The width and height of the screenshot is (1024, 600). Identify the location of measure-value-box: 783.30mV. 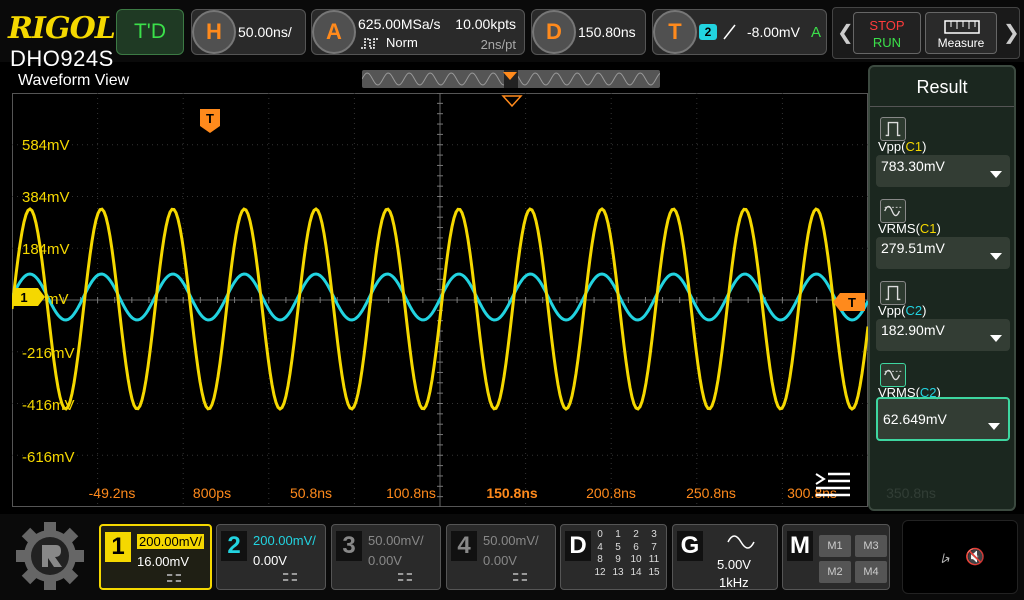
(943, 171).